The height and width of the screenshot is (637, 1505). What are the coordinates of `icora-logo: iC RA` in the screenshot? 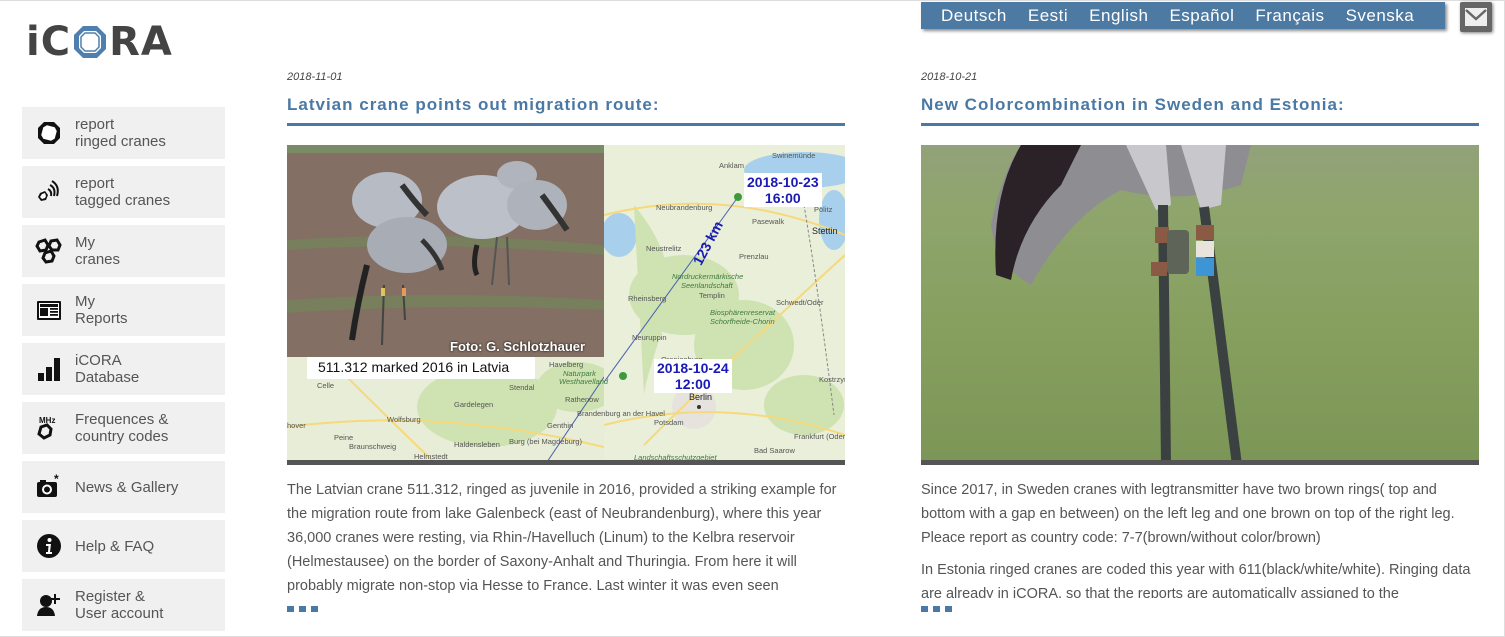 It's located at (121, 42).